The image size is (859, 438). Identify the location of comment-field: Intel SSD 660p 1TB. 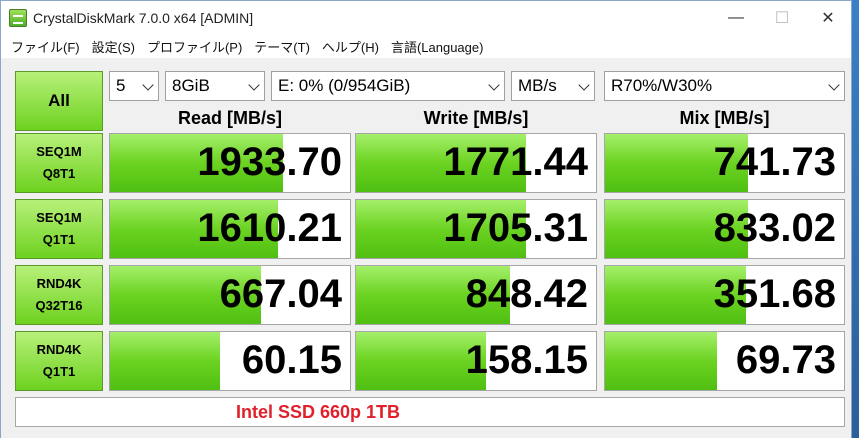
(430, 412).